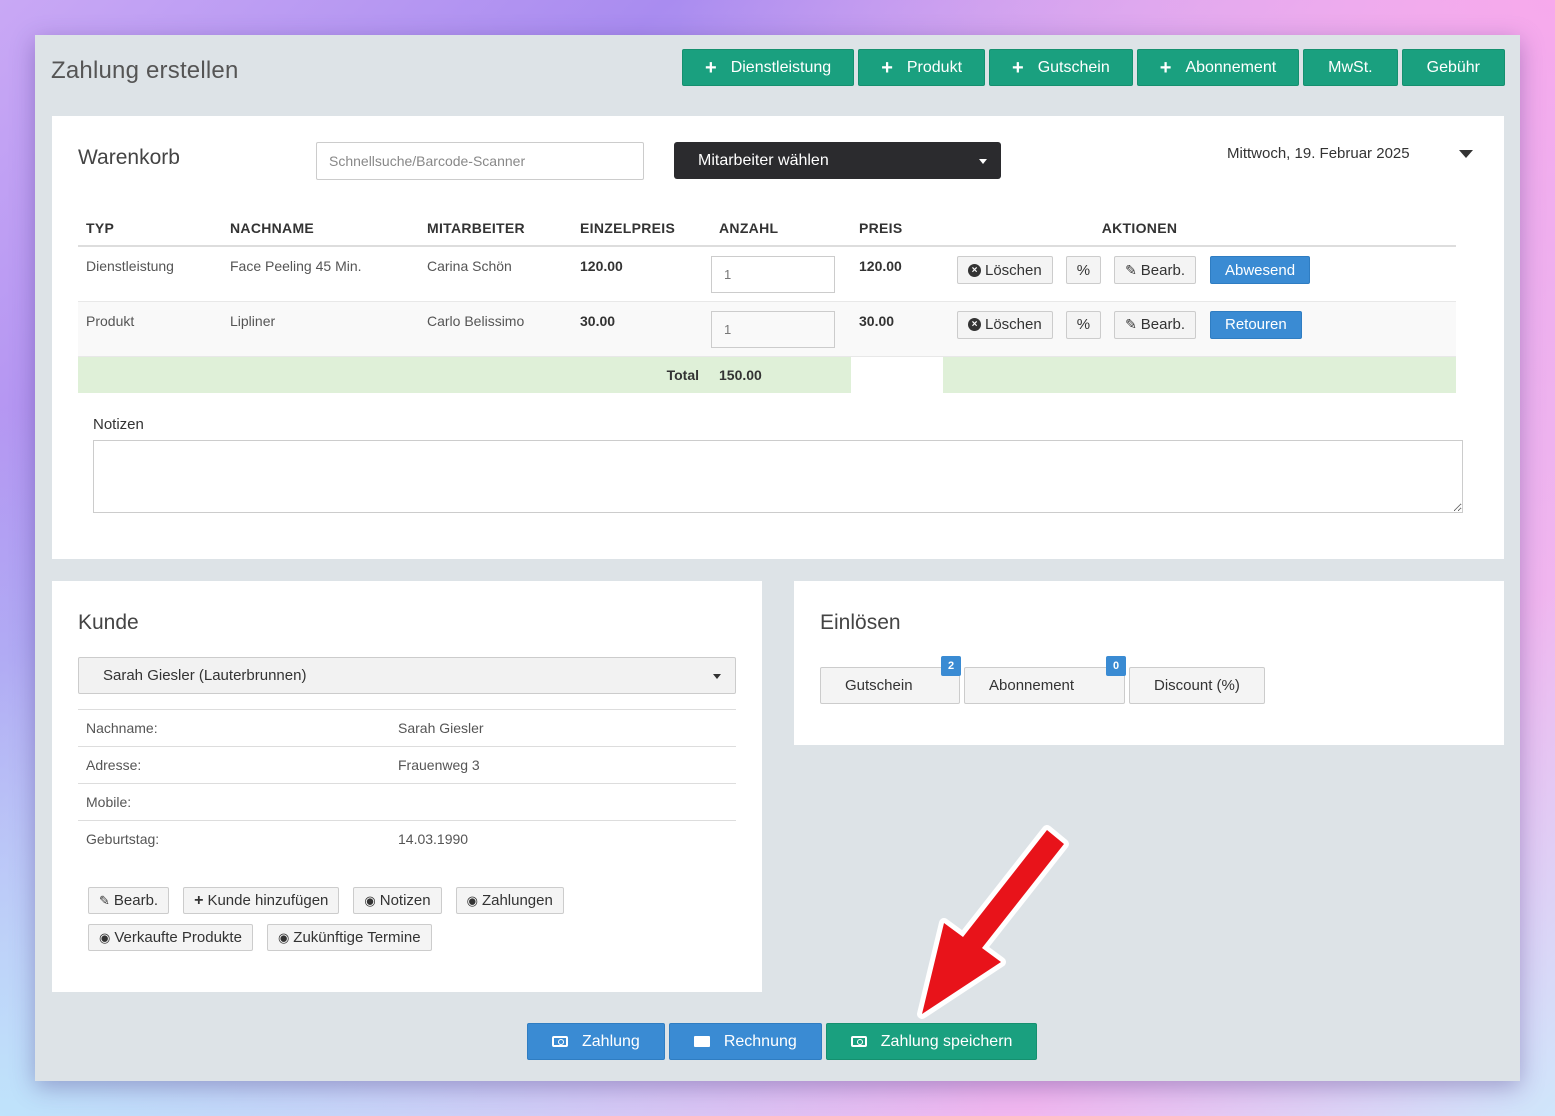  Describe the element at coordinates (740, 374) in the screenshot. I see `total-value: 150.00` at that location.